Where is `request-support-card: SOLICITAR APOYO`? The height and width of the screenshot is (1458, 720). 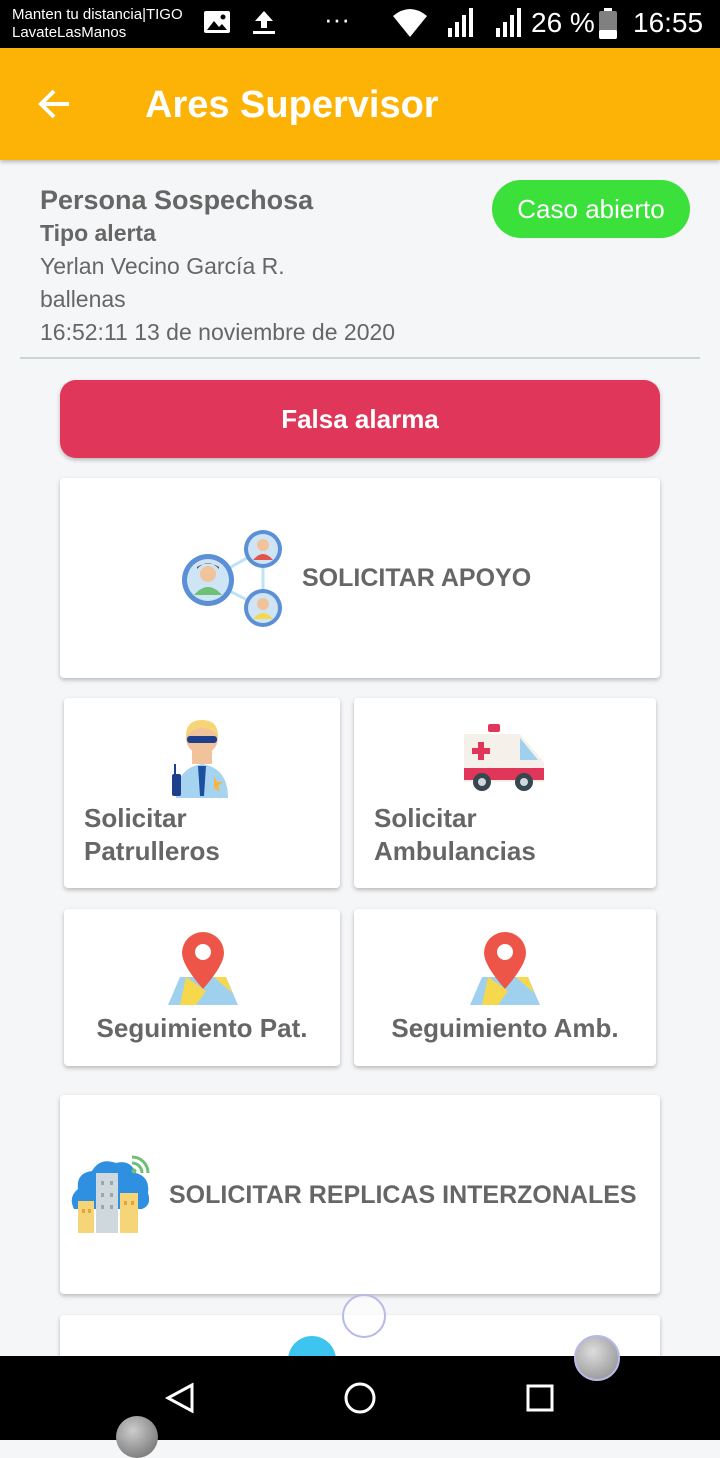 request-support-card: SOLICITAR APOYO is located at coordinates (360, 578).